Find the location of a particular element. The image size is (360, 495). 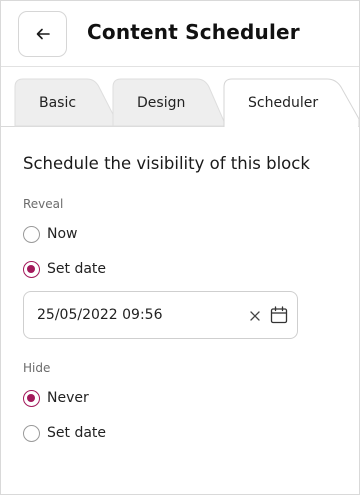

hide-never-label: Never is located at coordinates (68, 398).